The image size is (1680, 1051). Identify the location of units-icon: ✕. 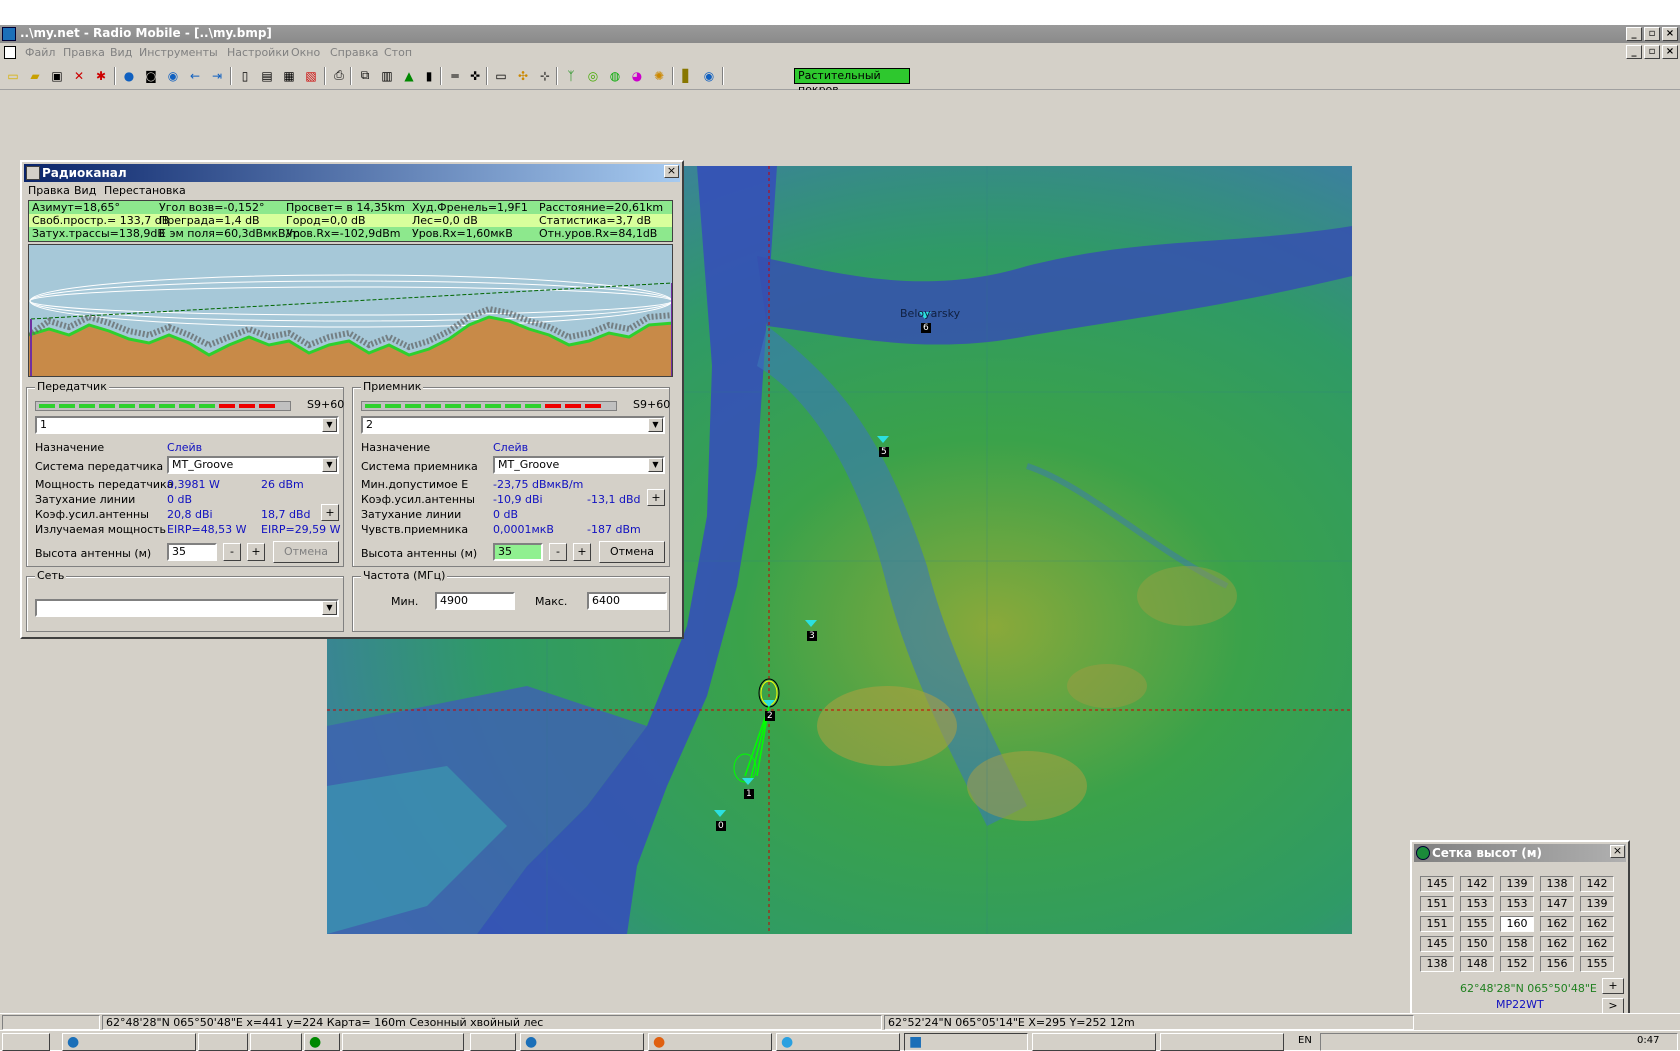
(79, 75).